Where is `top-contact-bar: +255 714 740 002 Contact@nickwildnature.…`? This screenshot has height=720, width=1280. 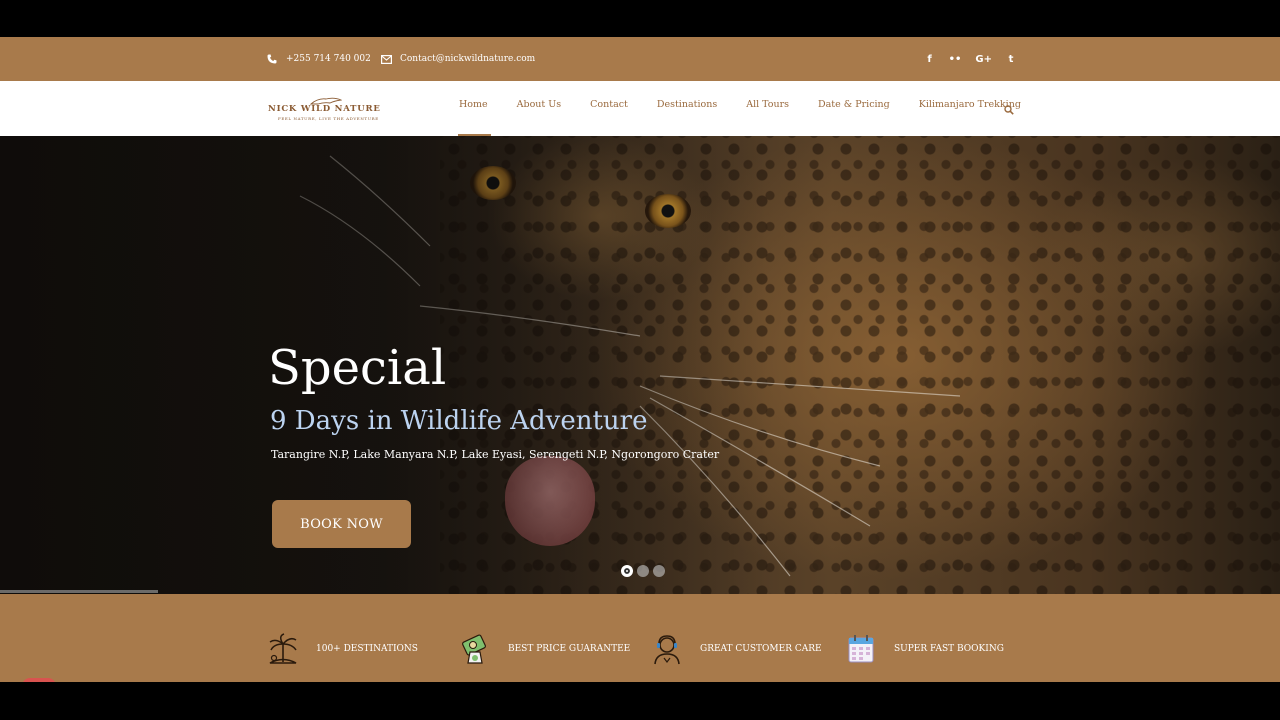 top-contact-bar: +255 714 740 002 Contact@nickwildnature.… is located at coordinates (640, 59).